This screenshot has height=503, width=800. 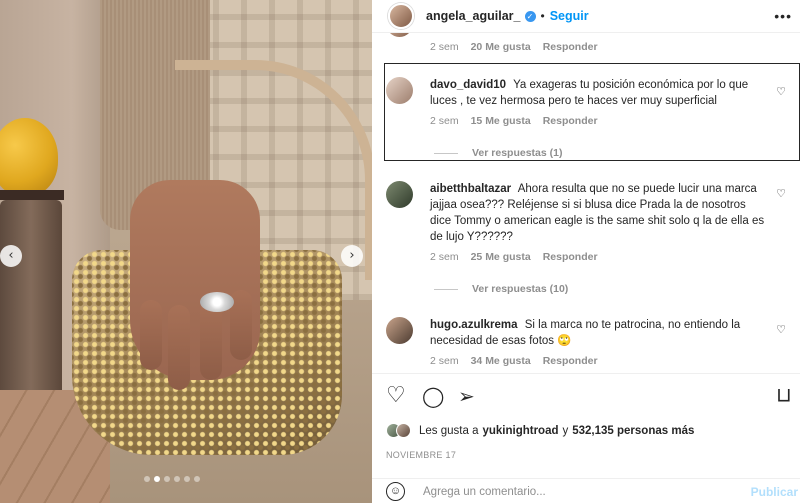 What do you see at coordinates (29, 157) in the screenshot?
I see `photo-yellow-lamp` at bounding box center [29, 157].